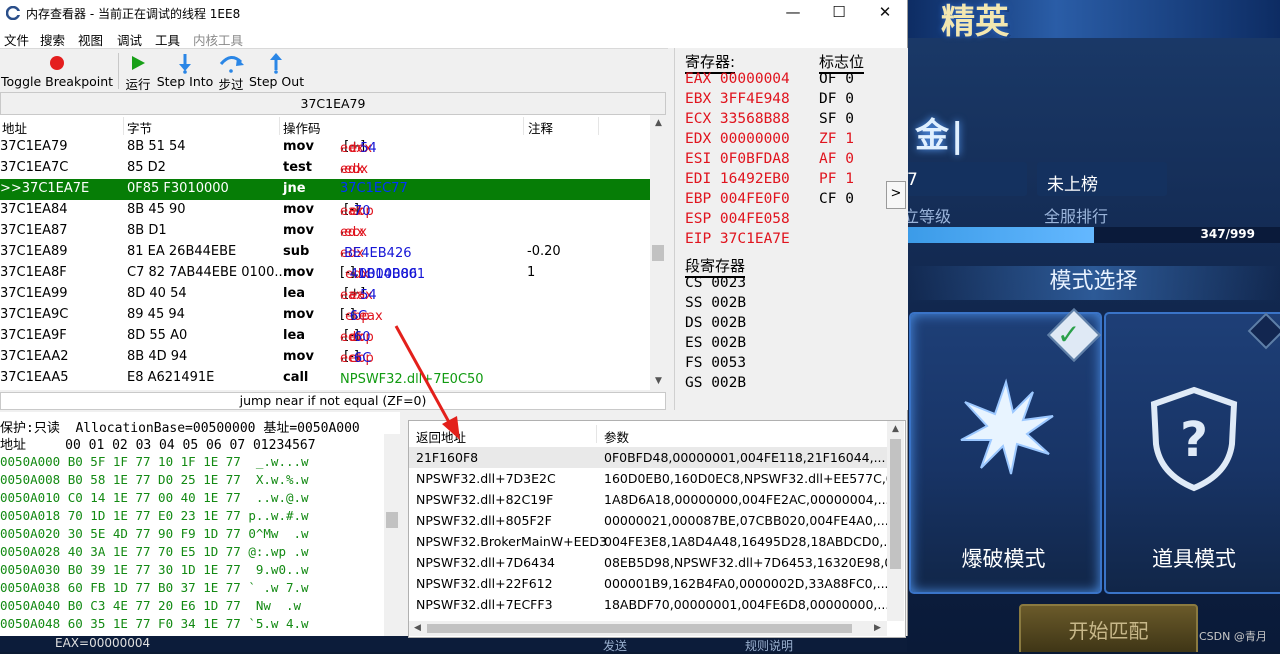  I want to click on col-comment: 注释, so click(540, 127).